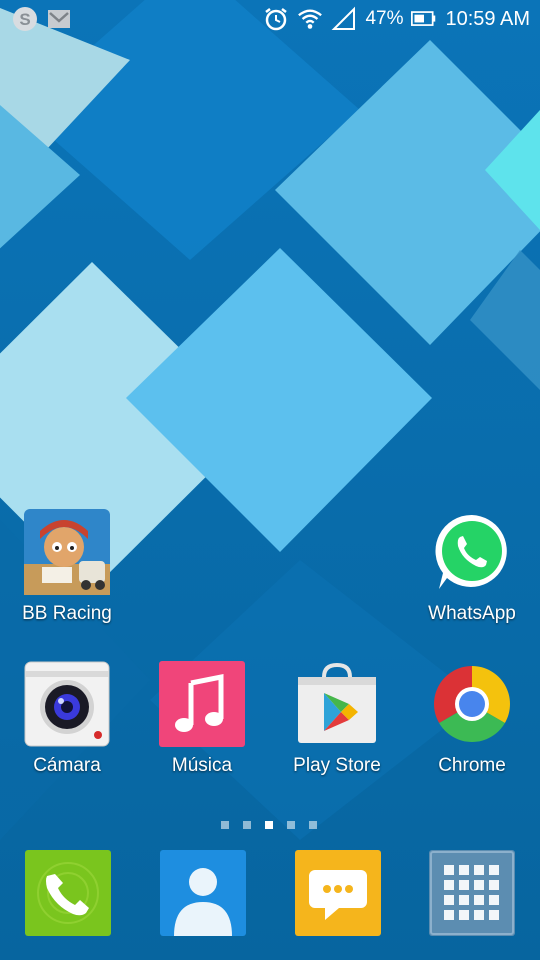  What do you see at coordinates (337, 765) in the screenshot?
I see `app-label: Play Store` at bounding box center [337, 765].